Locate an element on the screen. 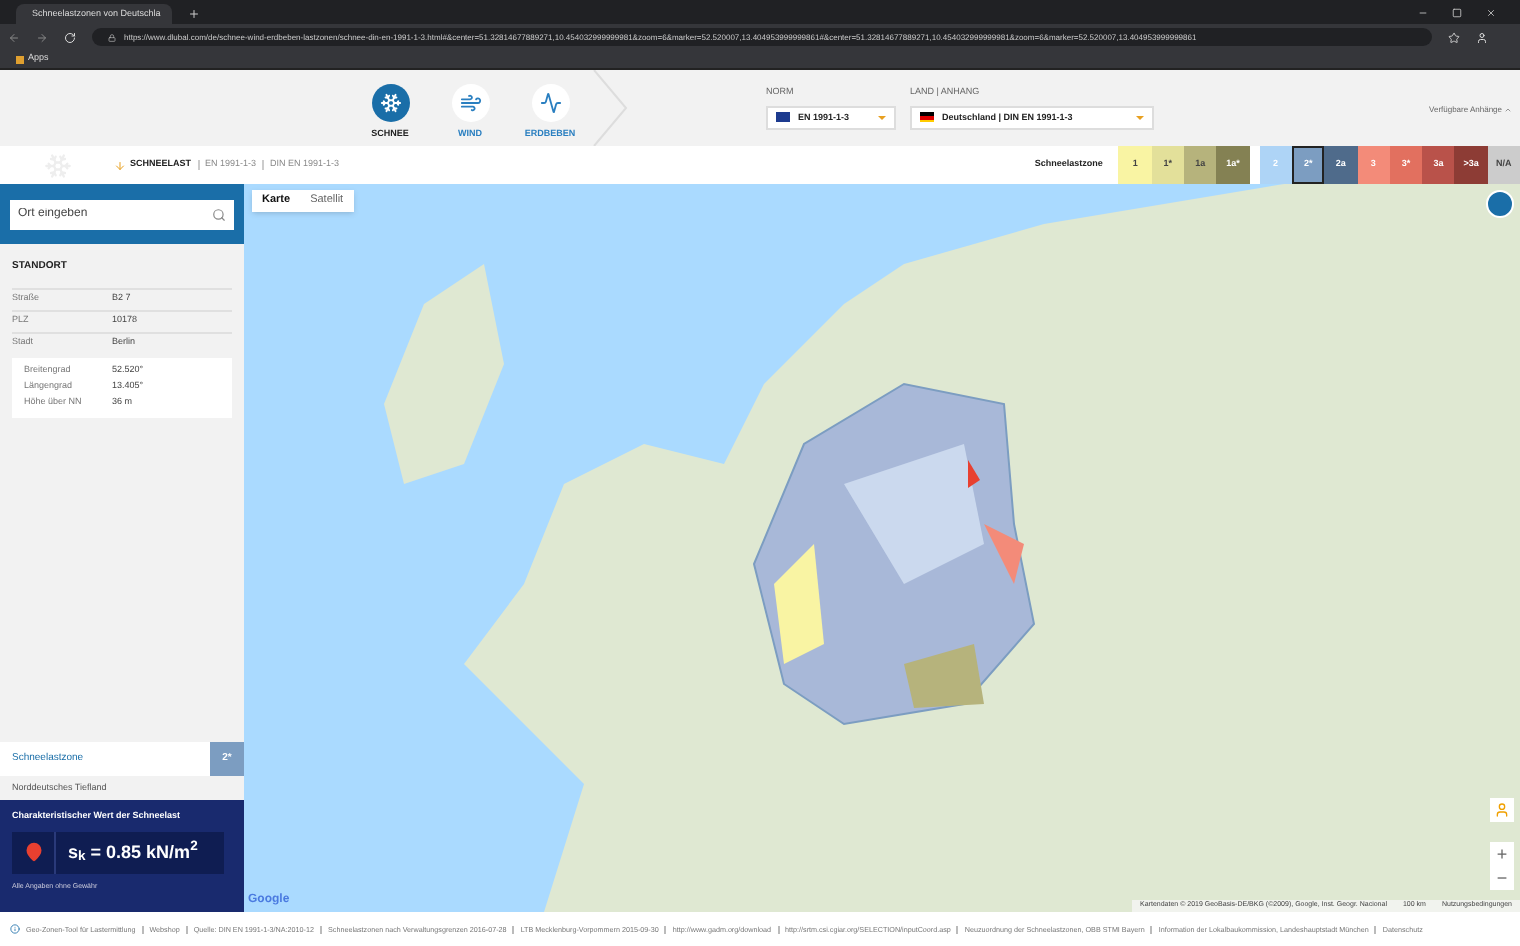 Image resolution: width=1520 pixels, height=946 pixels. address-field is located at coordinates (762, 37).